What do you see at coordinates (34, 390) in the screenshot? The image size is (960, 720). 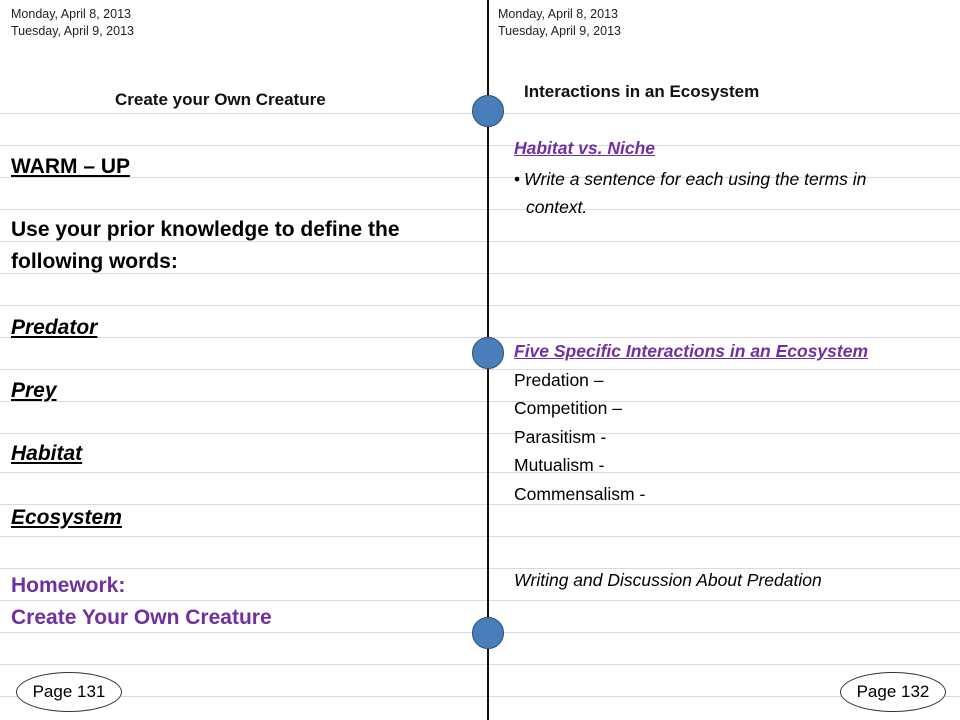 I see `term-prey: Prey` at bounding box center [34, 390].